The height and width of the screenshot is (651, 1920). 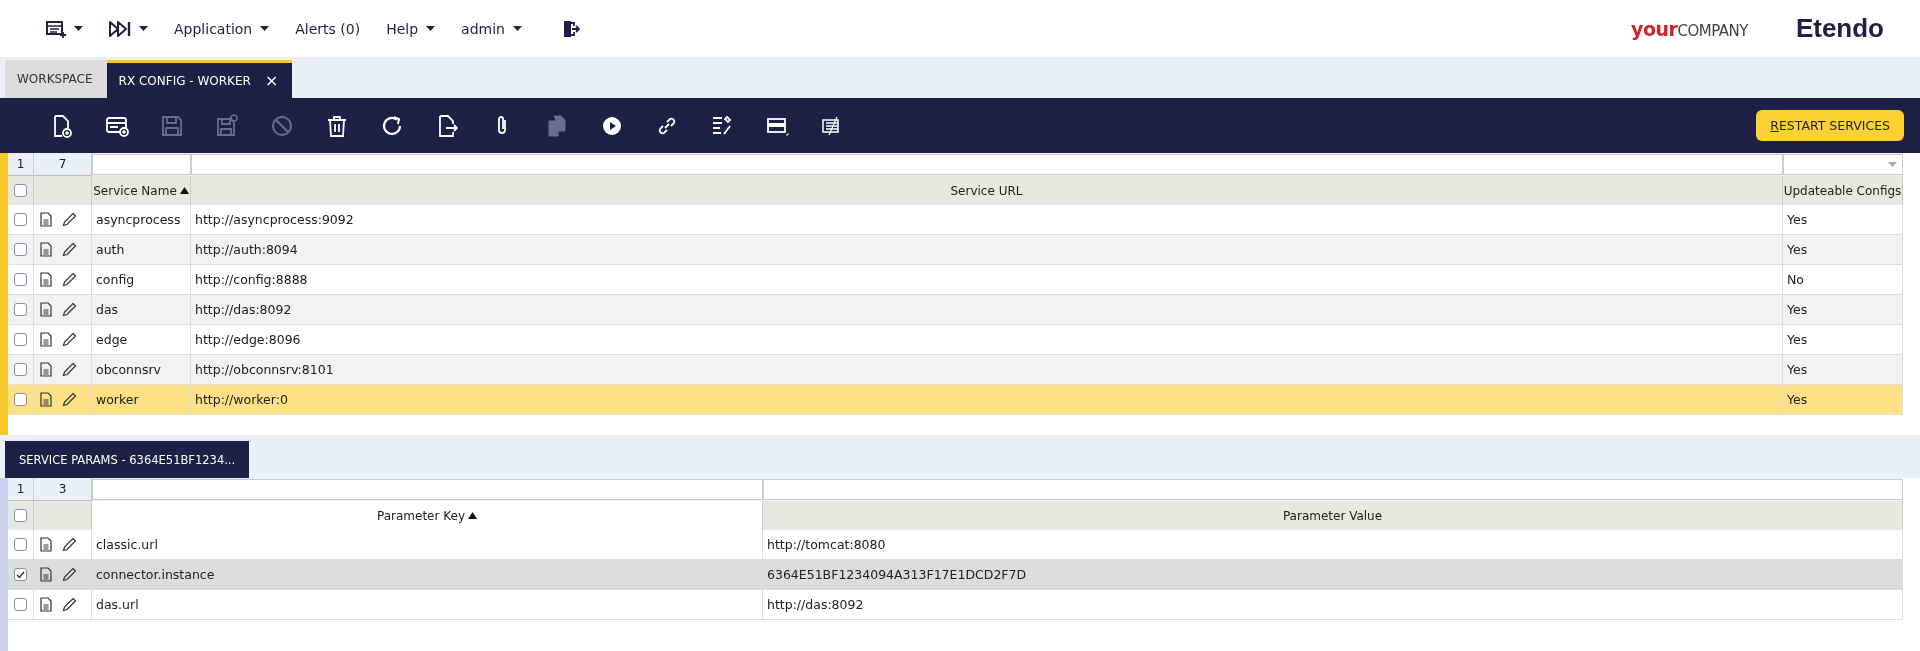 What do you see at coordinates (955, 605) in the screenshot?
I see `table-row: das.url http://das:8092` at bounding box center [955, 605].